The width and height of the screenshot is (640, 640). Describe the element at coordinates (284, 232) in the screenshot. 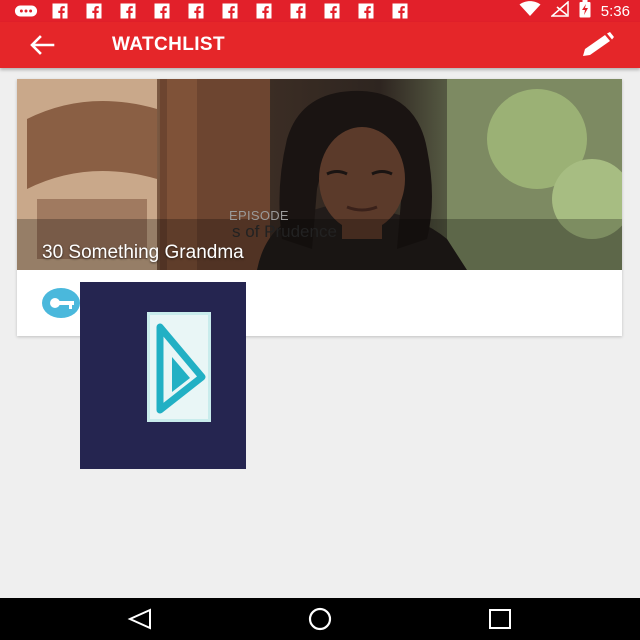

I see `episode-title: s of Prudence` at that location.